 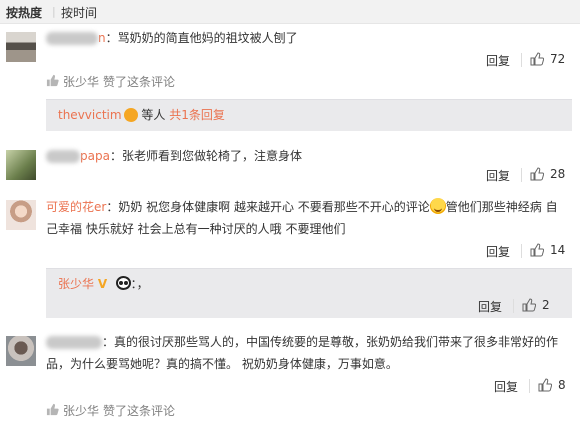 I want to click on comment-text-line1: 真的很讨厌那些骂人的，中国传统要的是尊敬，张奶奶给我们带来了很多非常好的作, so click(x=336, y=342).